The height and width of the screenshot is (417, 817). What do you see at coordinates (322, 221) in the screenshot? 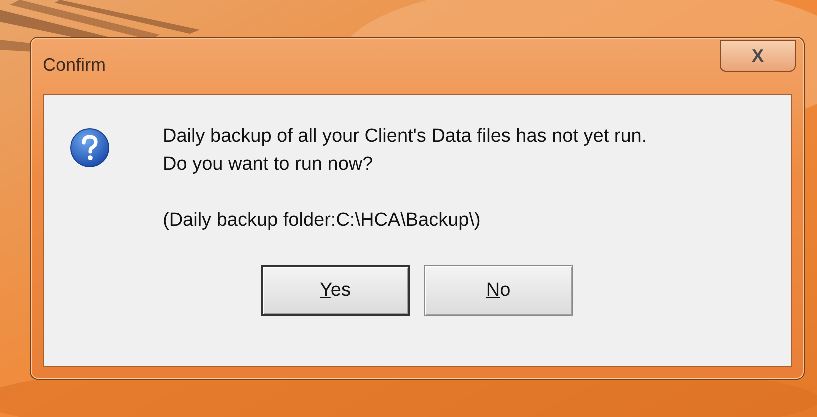
I see `message-text: (Daily backup folder:C:\HCA\Backup\)` at bounding box center [322, 221].